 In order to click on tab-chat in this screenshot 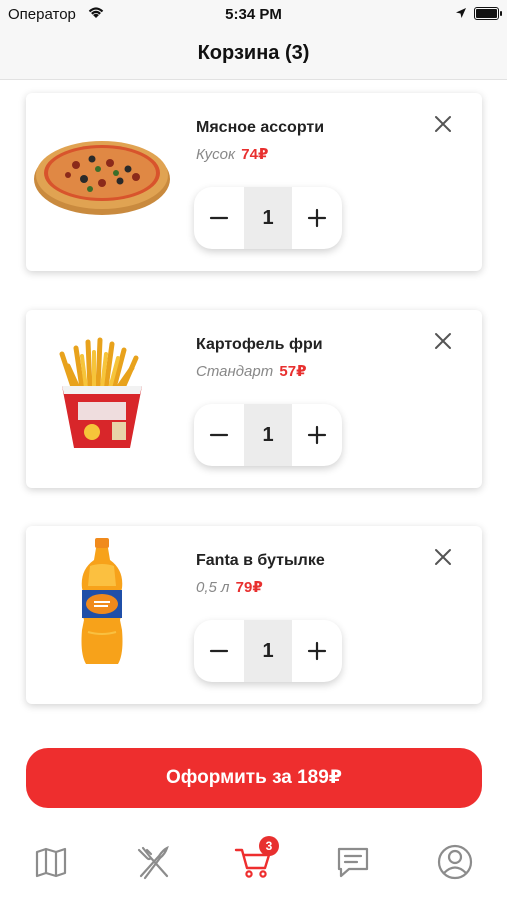, I will do `click(353, 862)`.